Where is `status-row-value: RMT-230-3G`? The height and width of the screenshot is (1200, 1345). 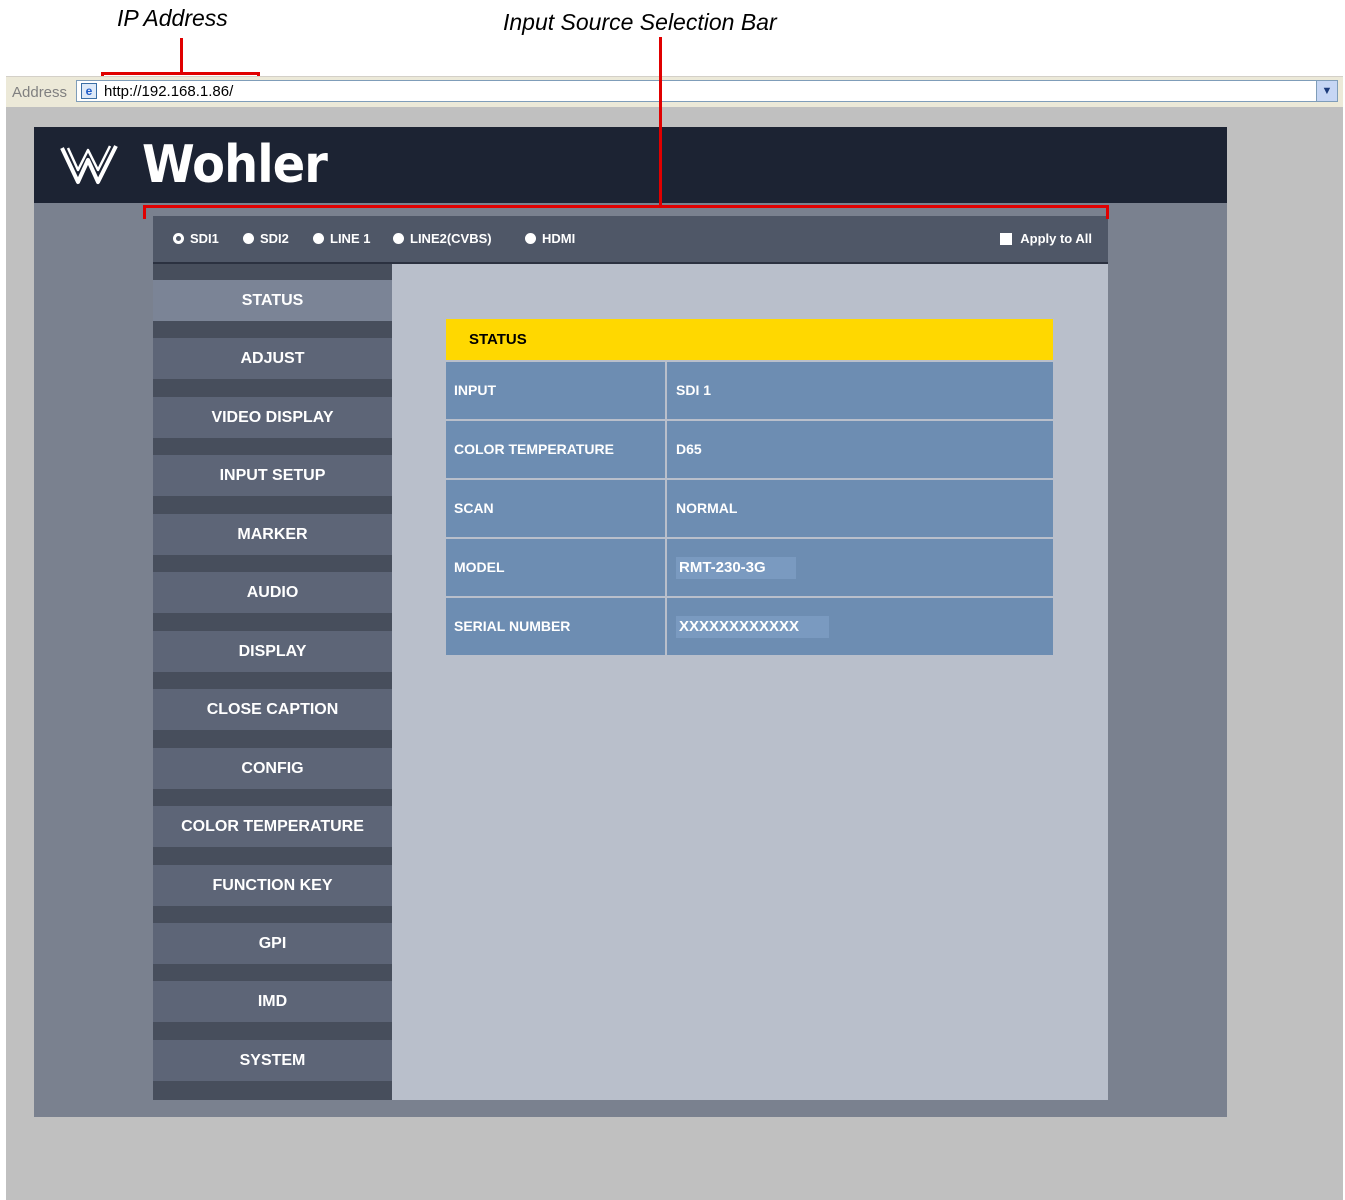 status-row-value: RMT-230-3G is located at coordinates (736, 568).